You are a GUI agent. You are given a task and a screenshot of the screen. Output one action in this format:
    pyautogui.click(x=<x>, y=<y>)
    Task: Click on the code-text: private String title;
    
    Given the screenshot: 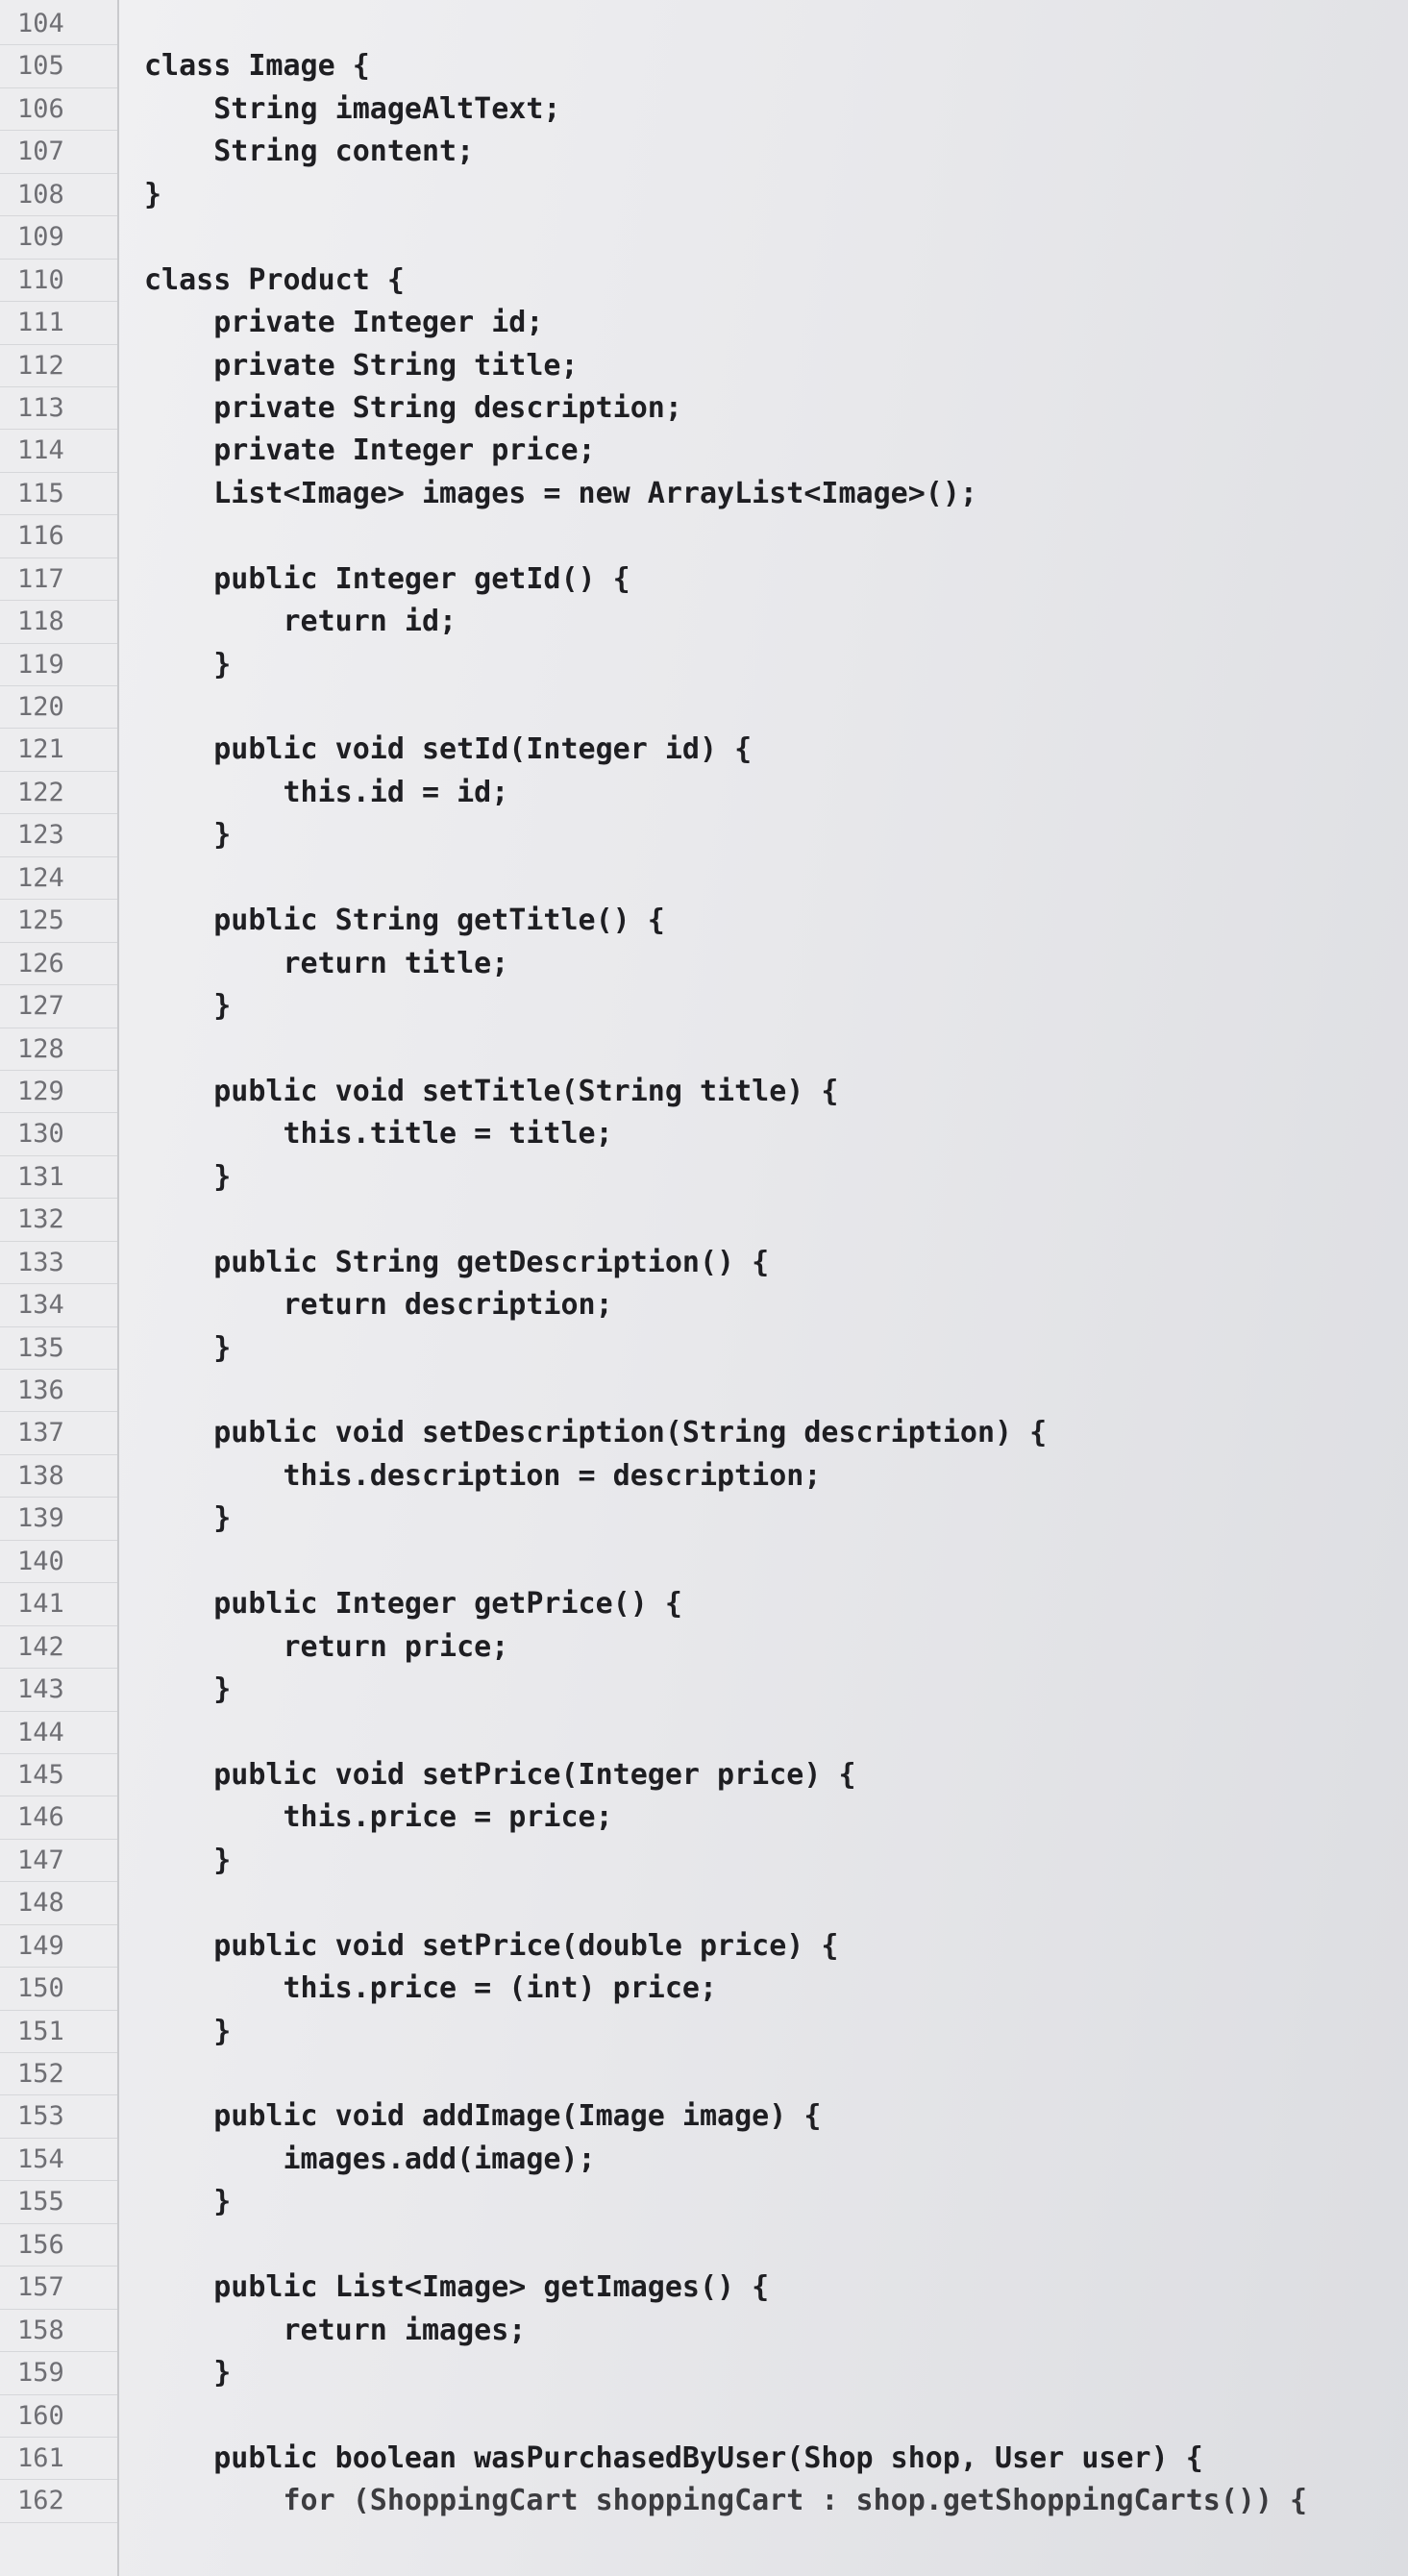 What is the action you would take?
    pyautogui.click(x=361, y=366)
    